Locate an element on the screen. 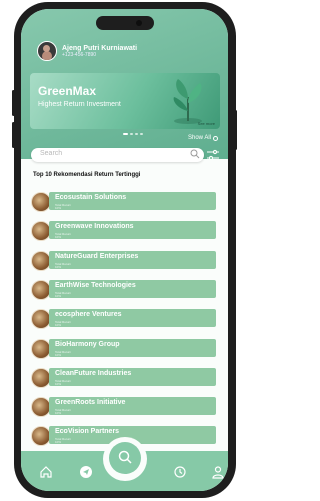 The image size is (320, 501). home-icon is located at coordinates (46, 472).